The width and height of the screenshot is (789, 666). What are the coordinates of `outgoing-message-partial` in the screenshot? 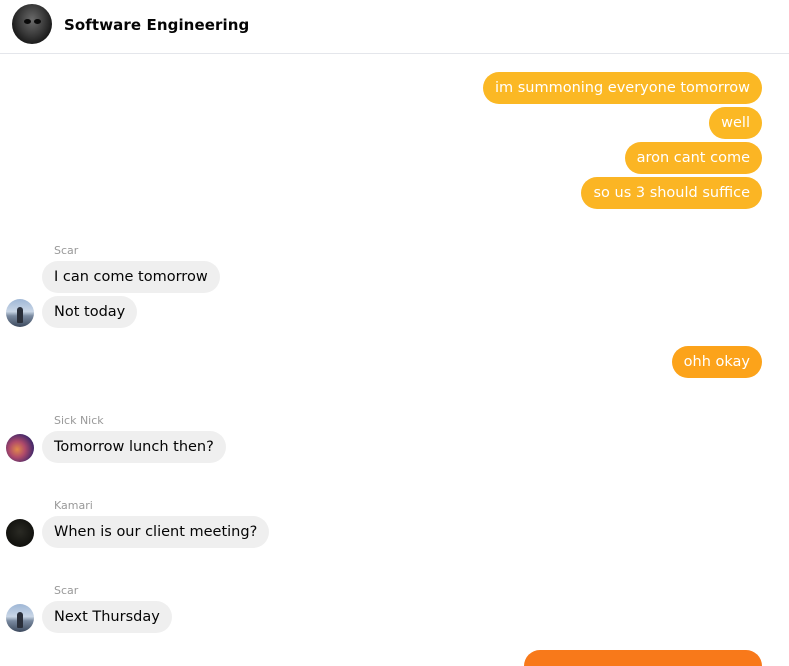 It's located at (643, 658).